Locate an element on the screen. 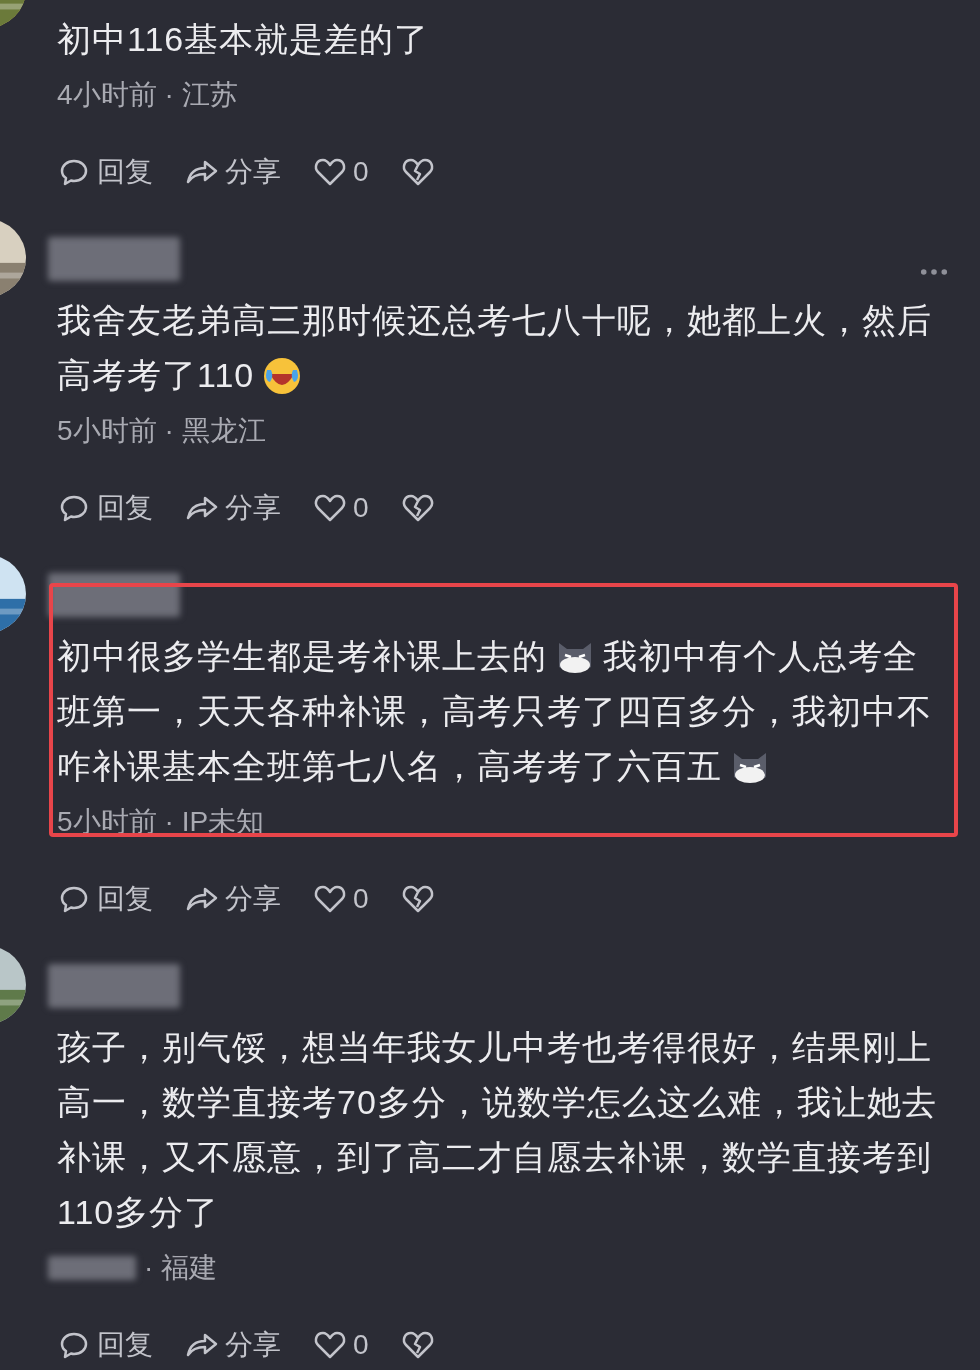 The height and width of the screenshot is (1370, 980). comment-region: · 黑龙江 is located at coordinates (215, 430).